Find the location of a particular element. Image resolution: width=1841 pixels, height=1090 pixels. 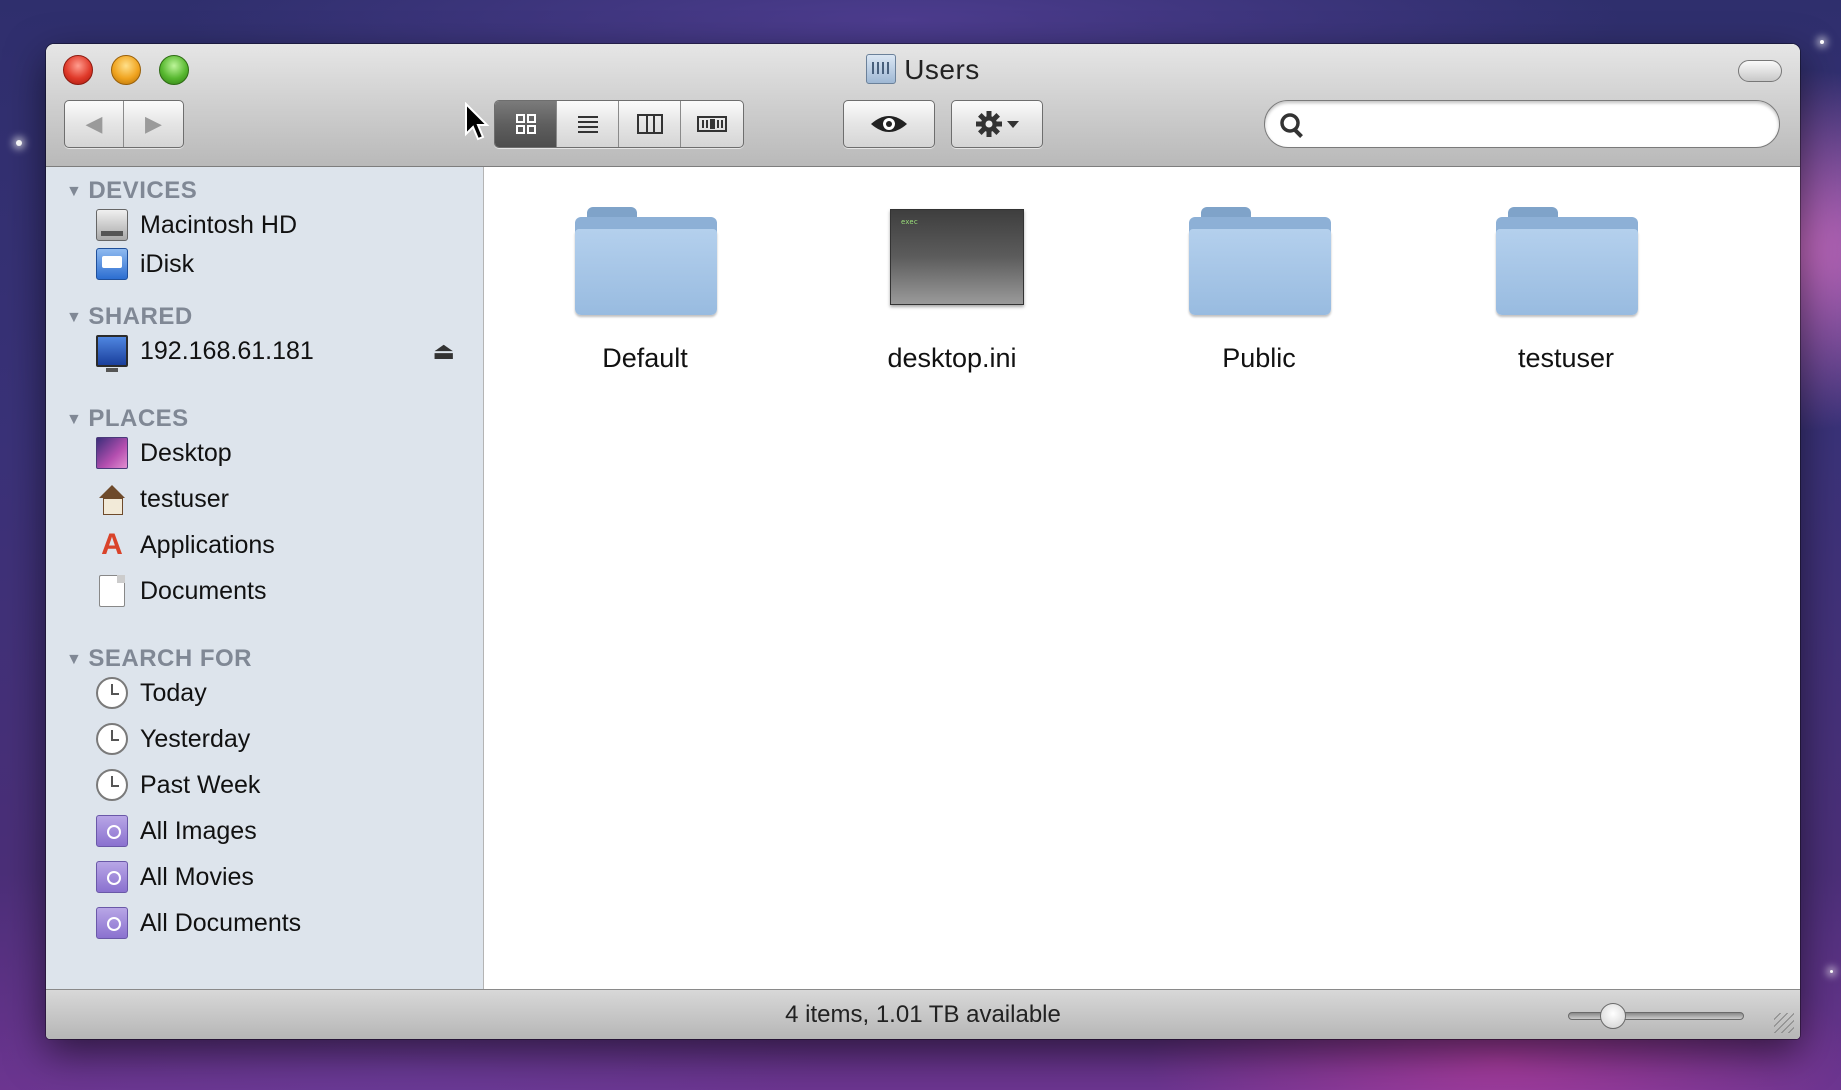

cover-flow-icon is located at coordinates (712, 124).